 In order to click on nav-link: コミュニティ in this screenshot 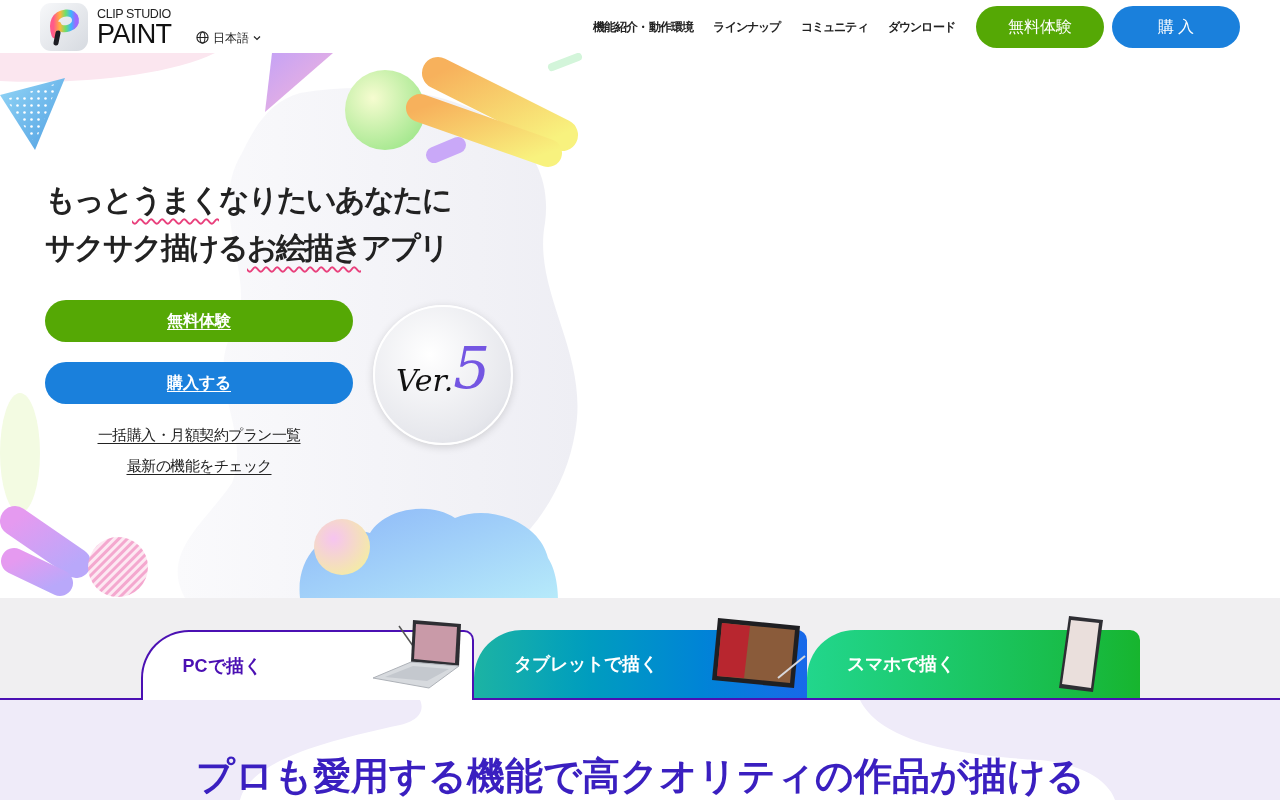, I will do `click(834, 26)`.